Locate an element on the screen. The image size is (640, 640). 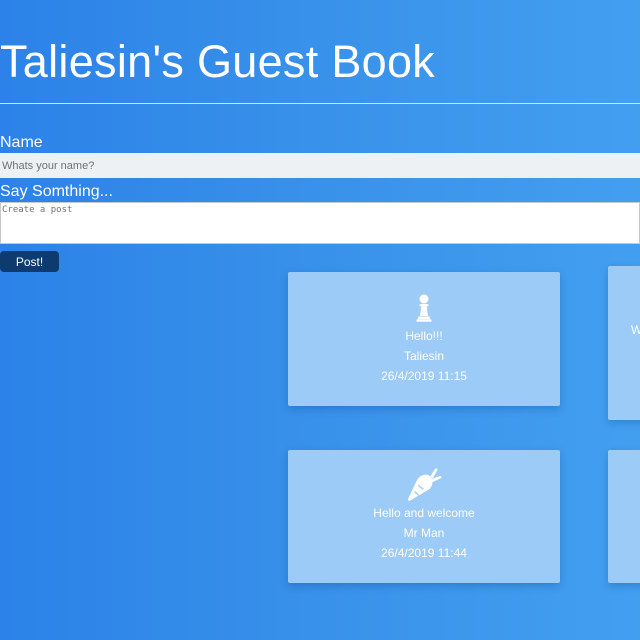
page-title: Taliesin's Guest Book is located at coordinates (218, 61).